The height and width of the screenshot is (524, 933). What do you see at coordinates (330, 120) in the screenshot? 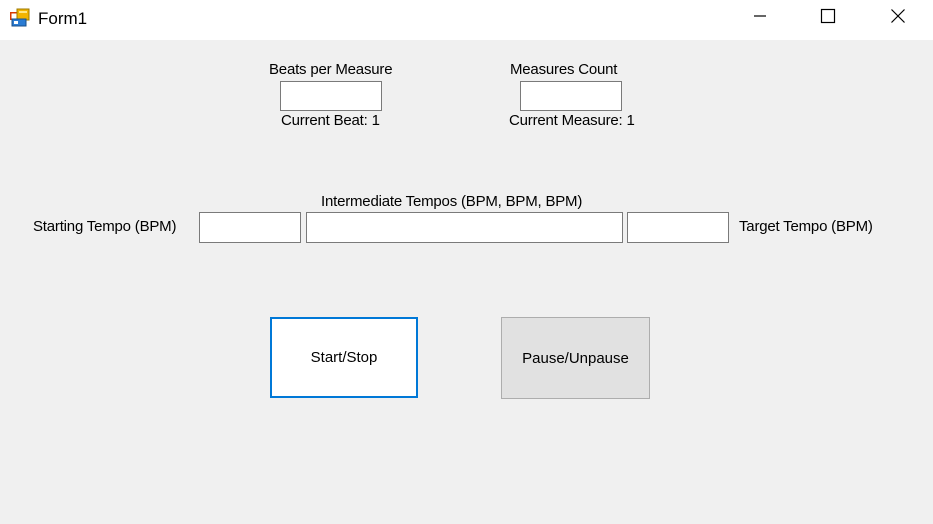
I see `current-beat-label: Current Beat: 1` at bounding box center [330, 120].